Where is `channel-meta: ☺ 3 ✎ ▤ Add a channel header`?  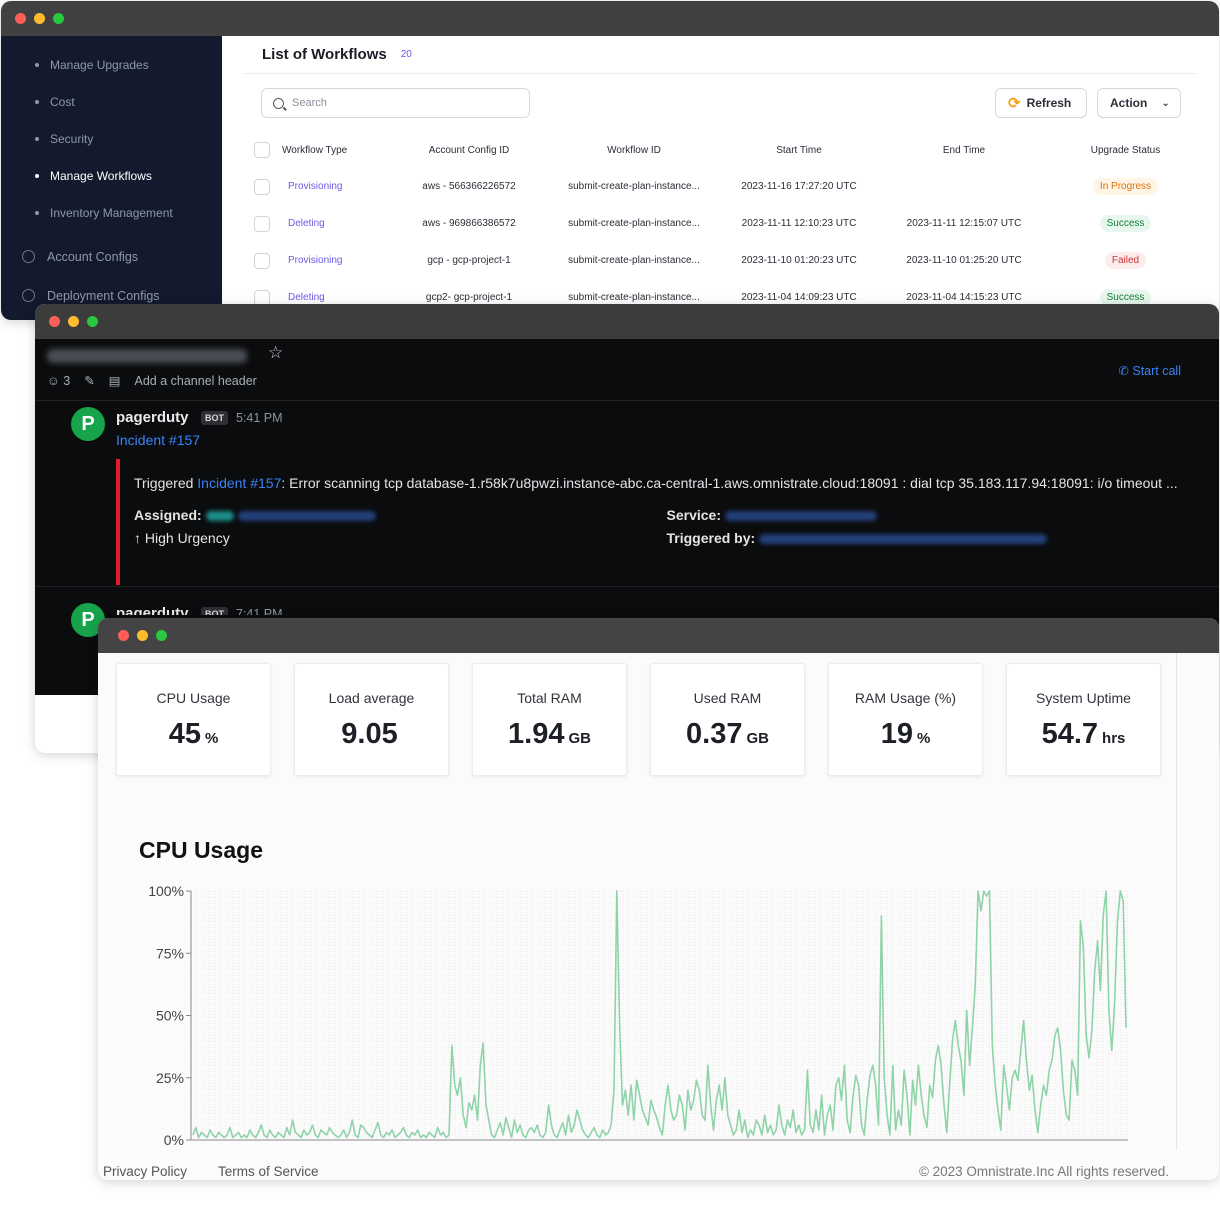 channel-meta: ☺ 3 ✎ ▤ Add a channel header is located at coordinates (152, 381).